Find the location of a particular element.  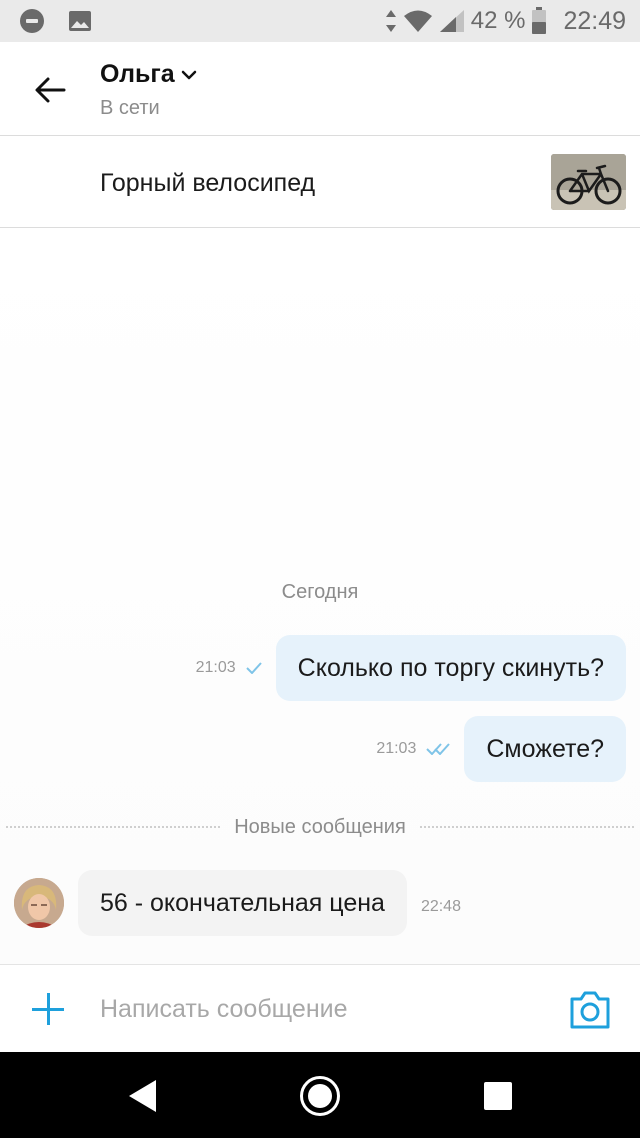

new-messages-separator: Новые сообщения is located at coordinates (320, 827).